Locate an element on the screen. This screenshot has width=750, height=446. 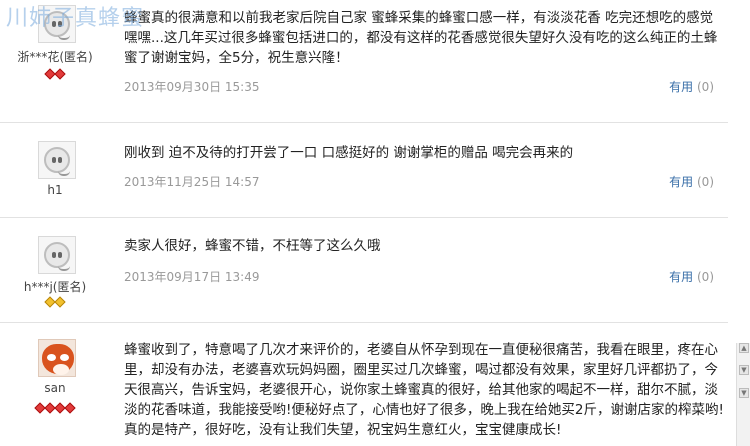
review-text: 卖家人很好，蜂蜜不错，不枉等了这么久哦 is located at coordinates (252, 246).